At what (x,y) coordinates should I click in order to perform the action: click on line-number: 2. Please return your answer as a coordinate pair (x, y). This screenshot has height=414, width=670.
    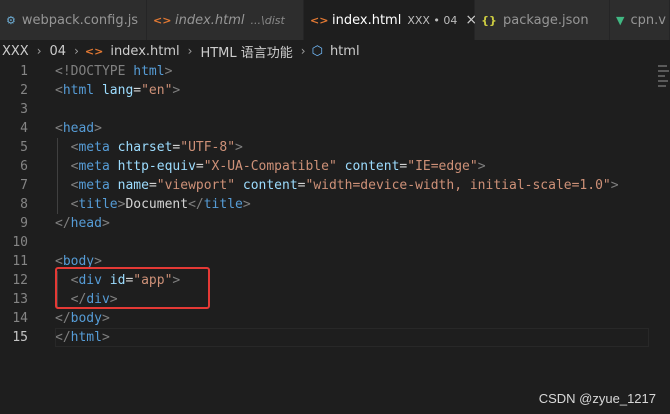
    Looking at the image, I should click on (24, 90).